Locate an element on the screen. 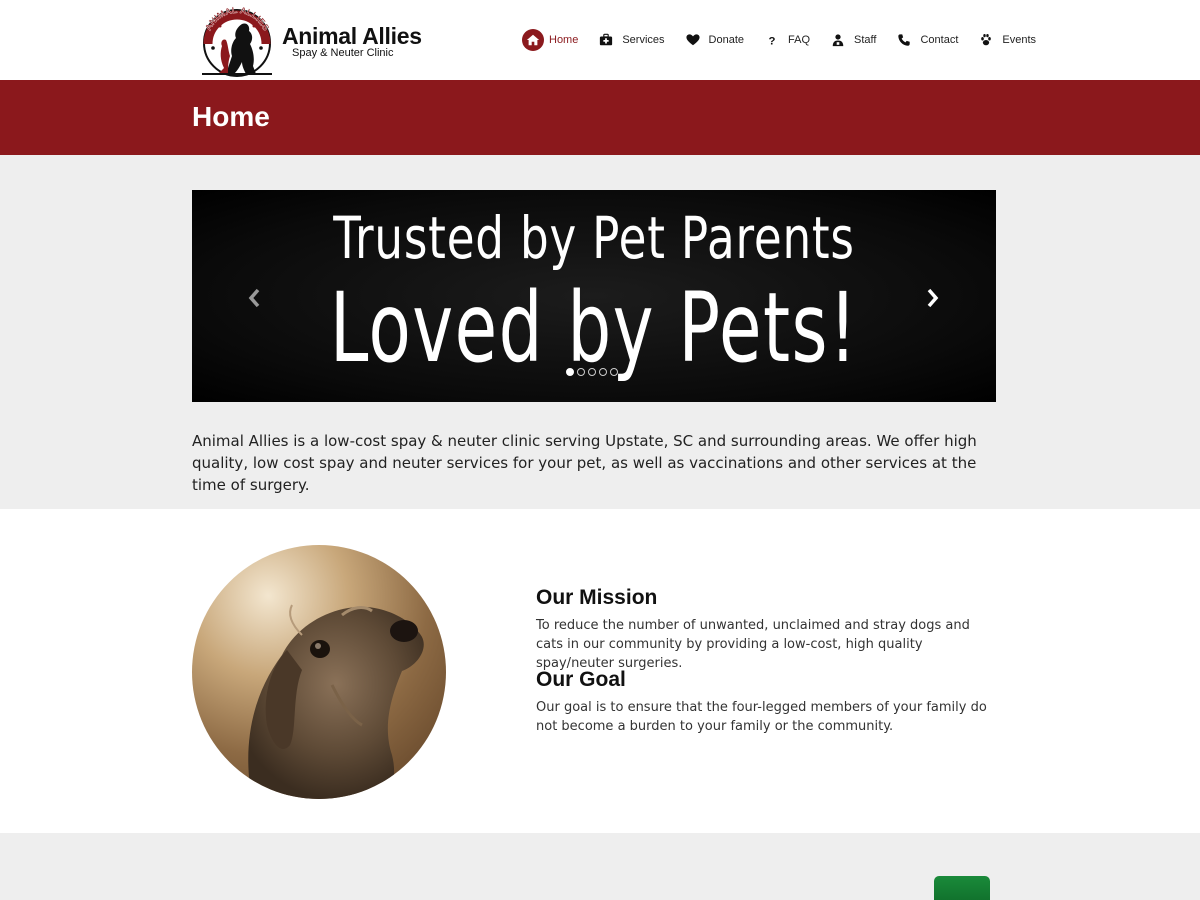 This screenshot has width=1200, height=900. staff-person-icon is located at coordinates (838, 40).